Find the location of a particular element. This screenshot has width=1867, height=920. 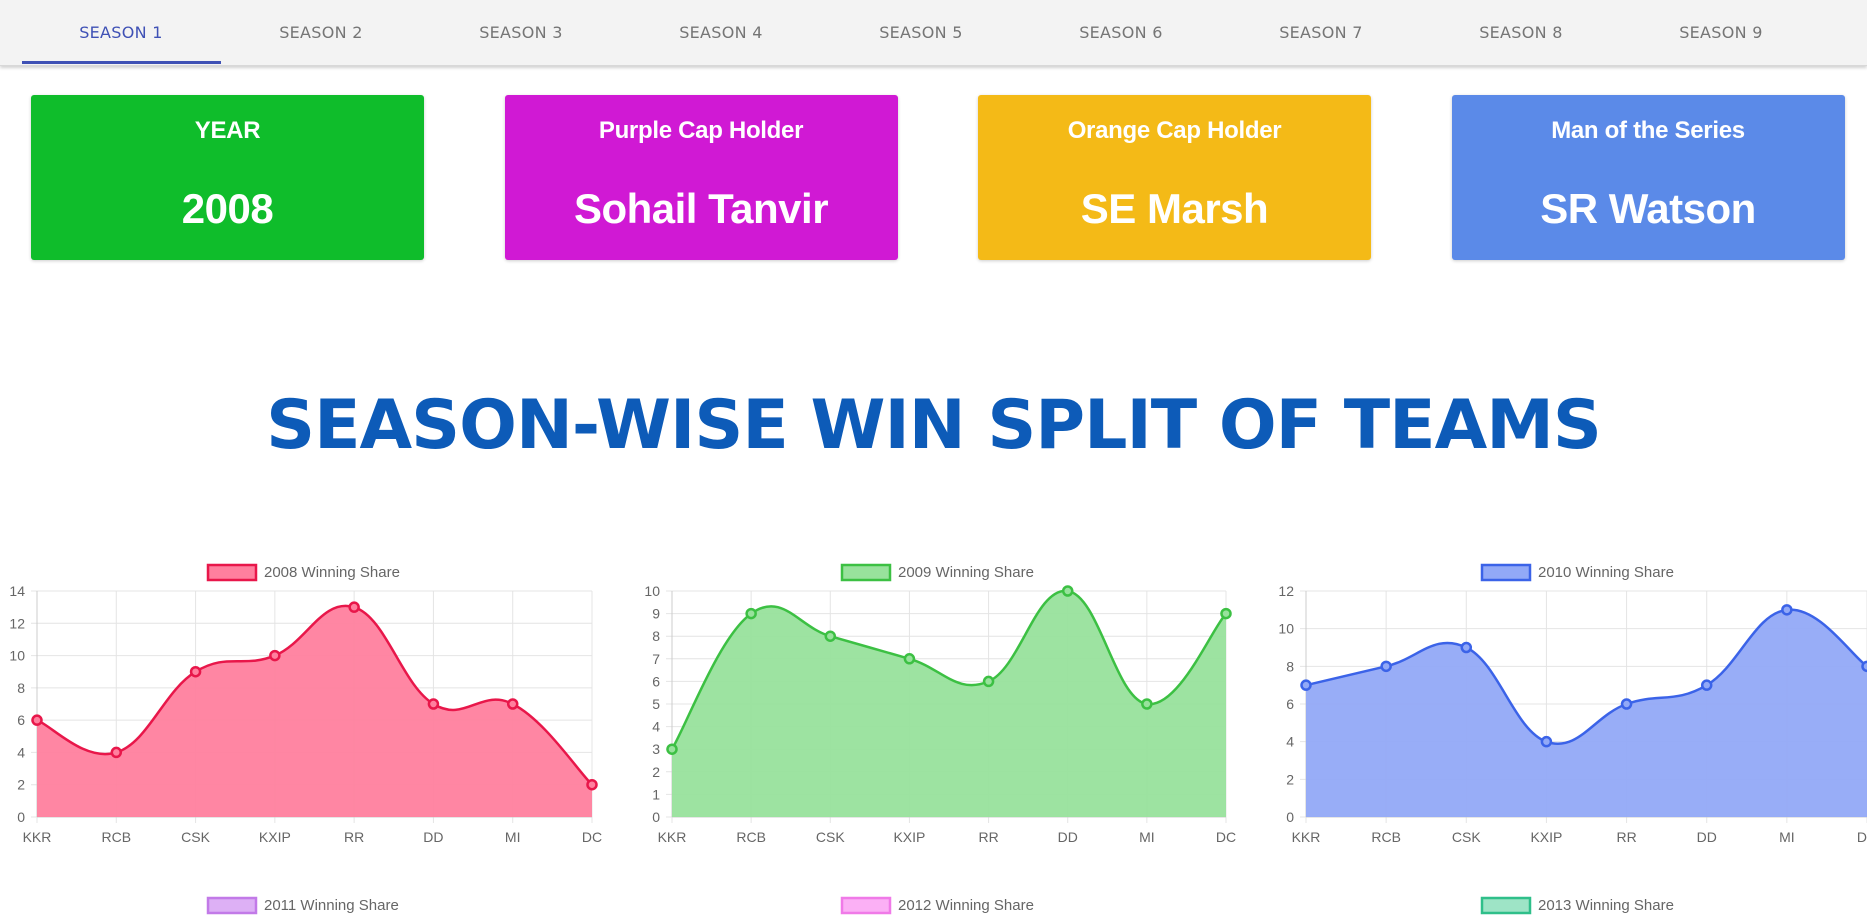

purple-cap-card: Purple Cap Holder Sohail Tanvir is located at coordinates (701, 177).